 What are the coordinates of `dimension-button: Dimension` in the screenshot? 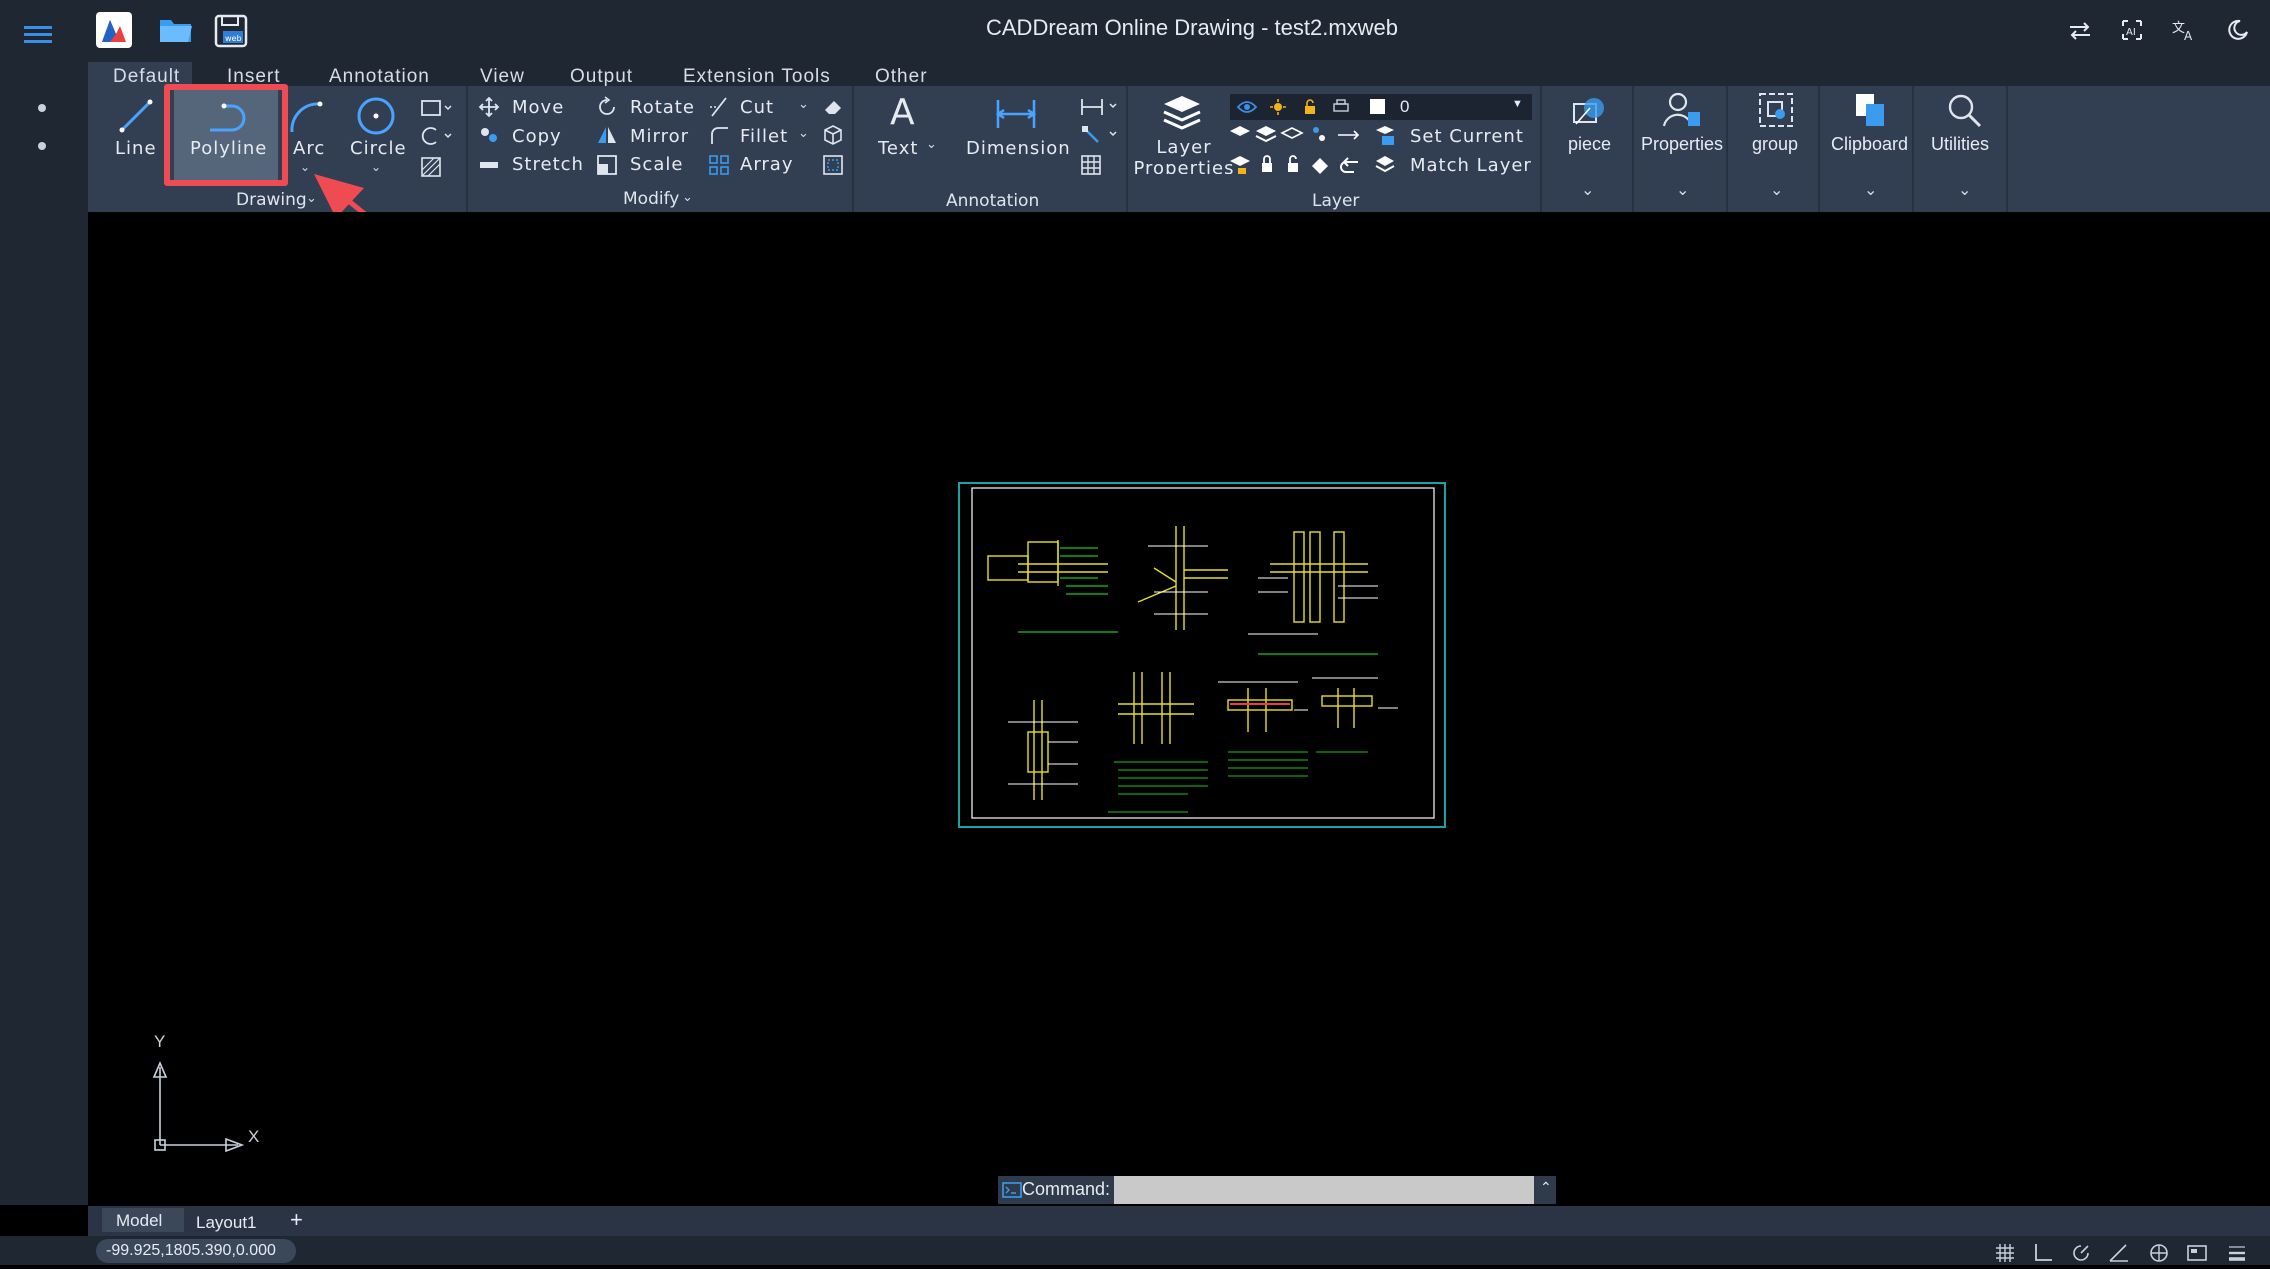 It's located at (1018, 148).